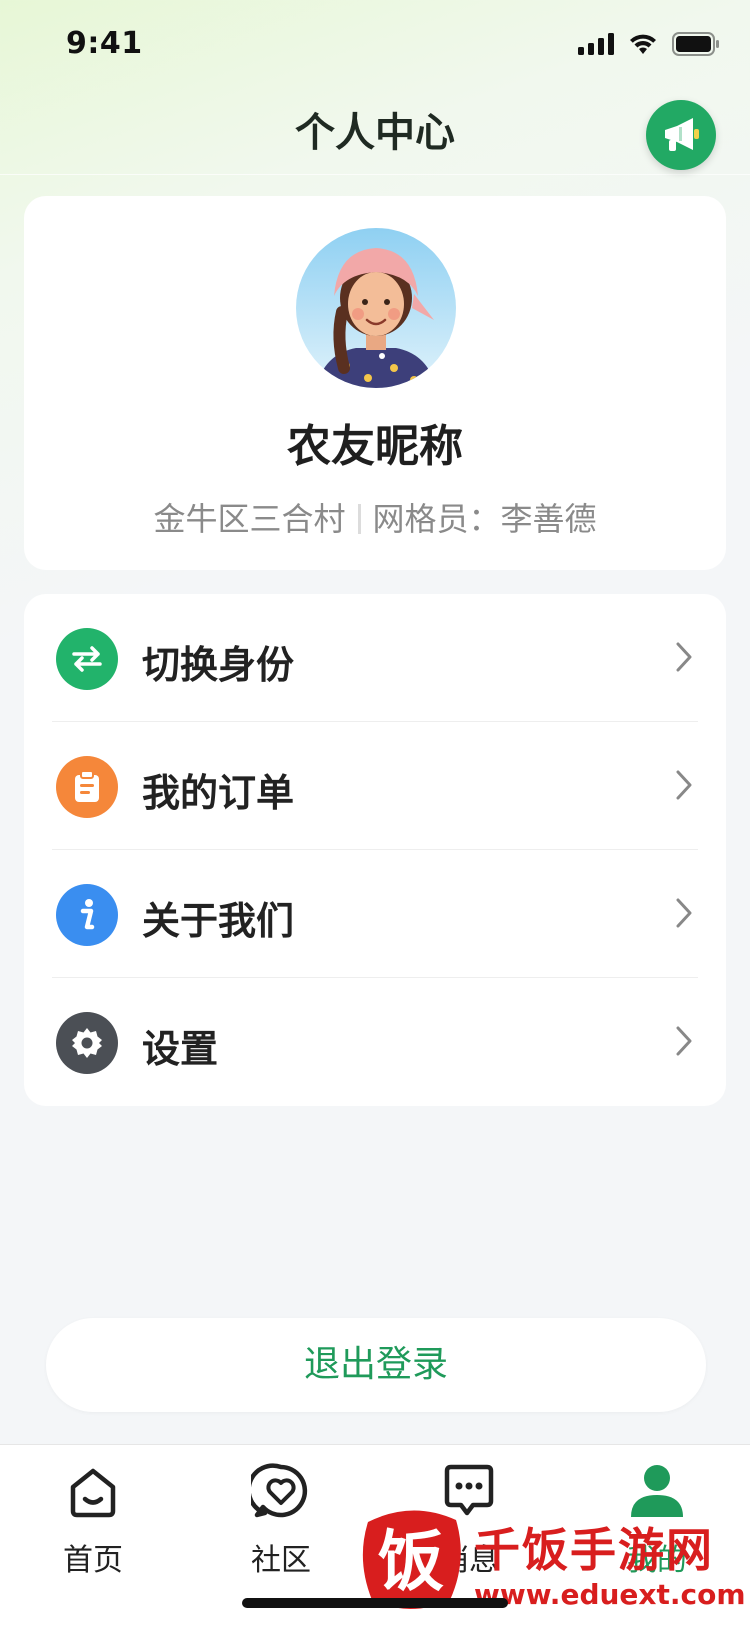  Describe the element at coordinates (596, 44) in the screenshot. I see `cellular-signal-icon` at that location.